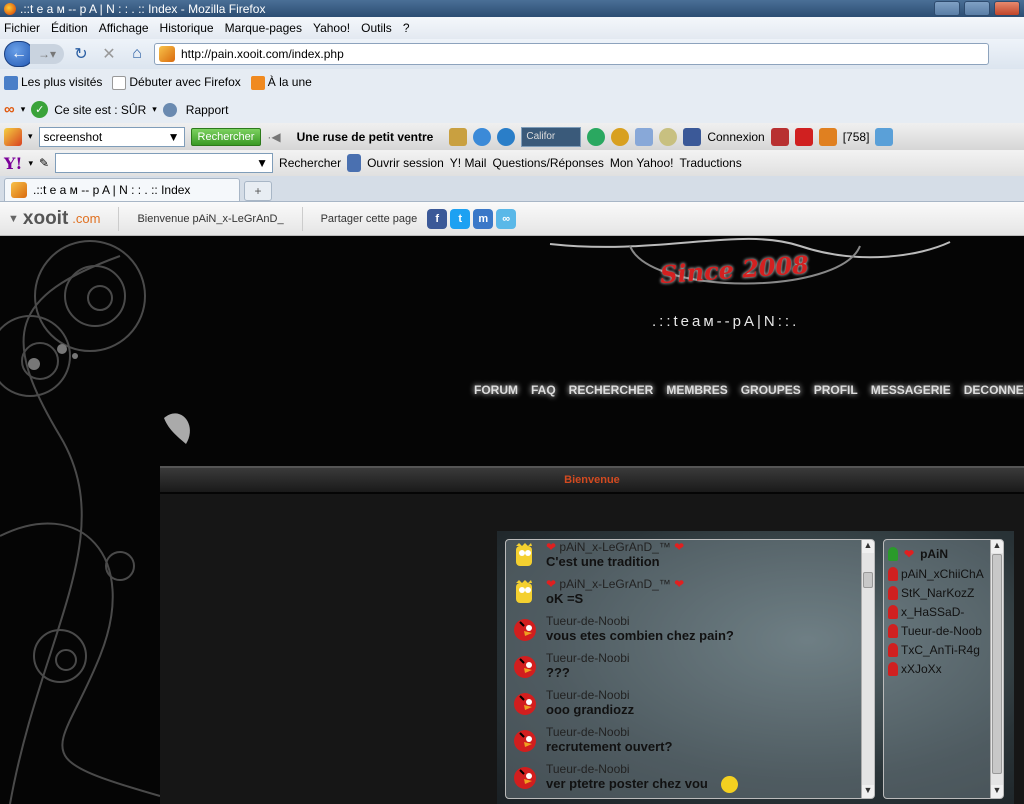  What do you see at coordinates (310, 163) in the screenshot?
I see `yahoo-search-button: Rechercher` at bounding box center [310, 163].